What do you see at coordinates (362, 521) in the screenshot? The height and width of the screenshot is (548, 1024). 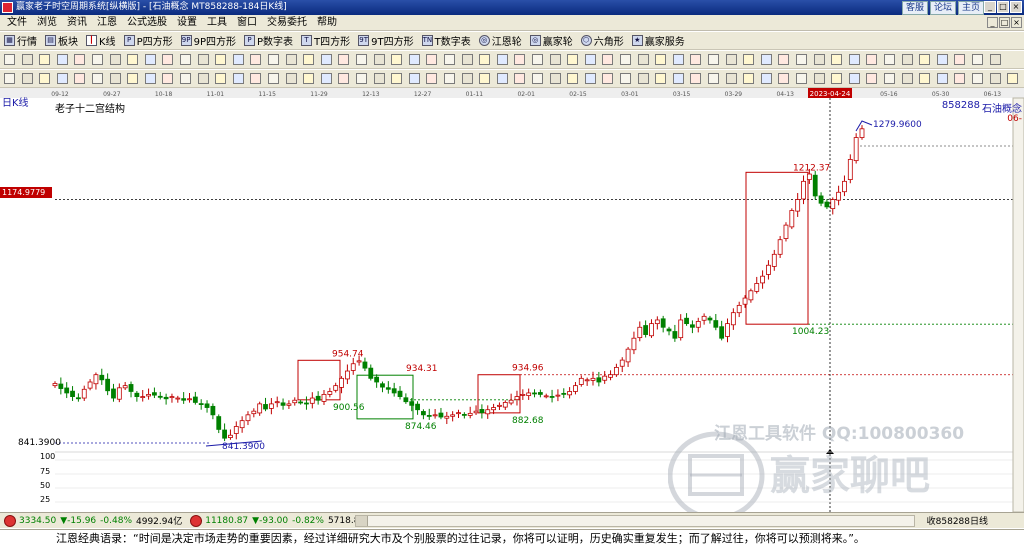 I see `scroll-thumb` at bounding box center [362, 521].